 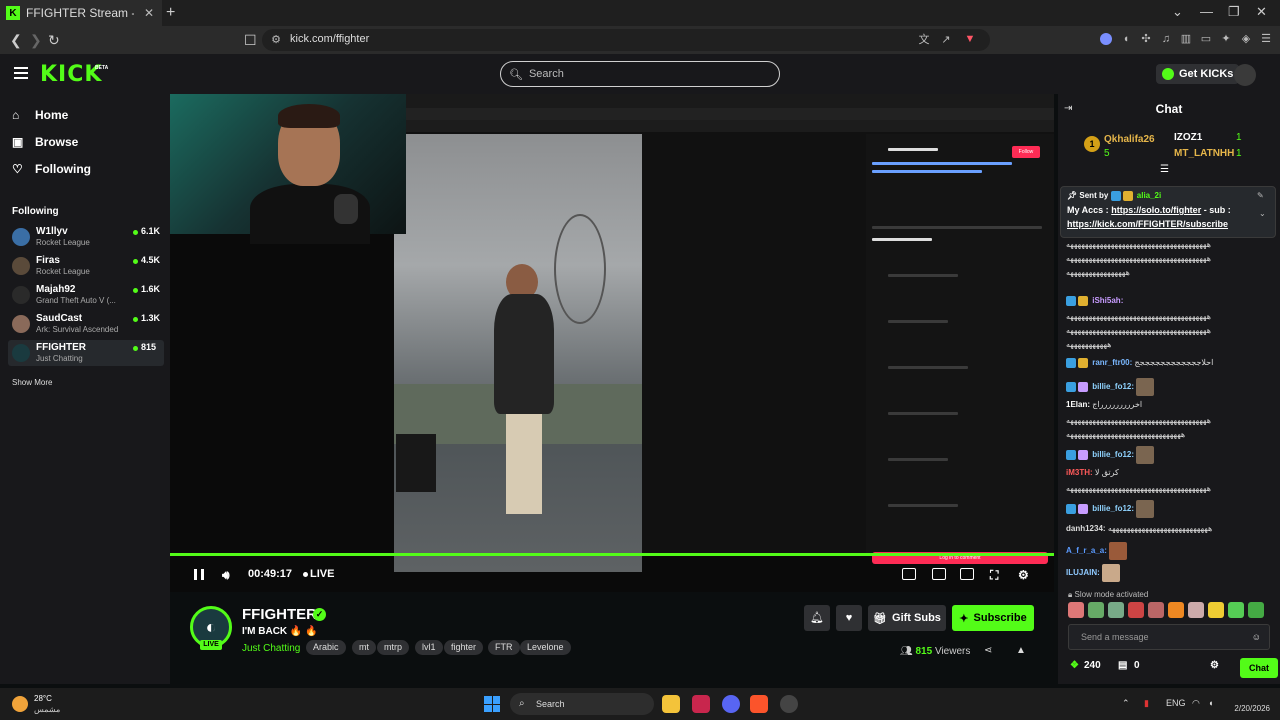 I want to click on tag: Arabic, so click(x=326, y=647).